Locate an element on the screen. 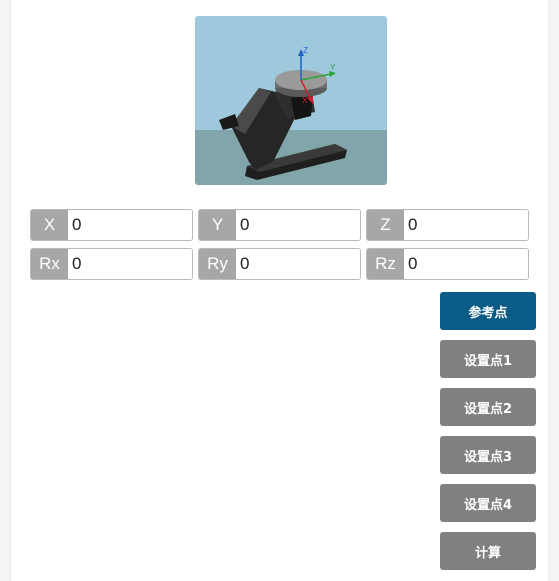  coord-rz-group: Rz is located at coordinates (447, 264).